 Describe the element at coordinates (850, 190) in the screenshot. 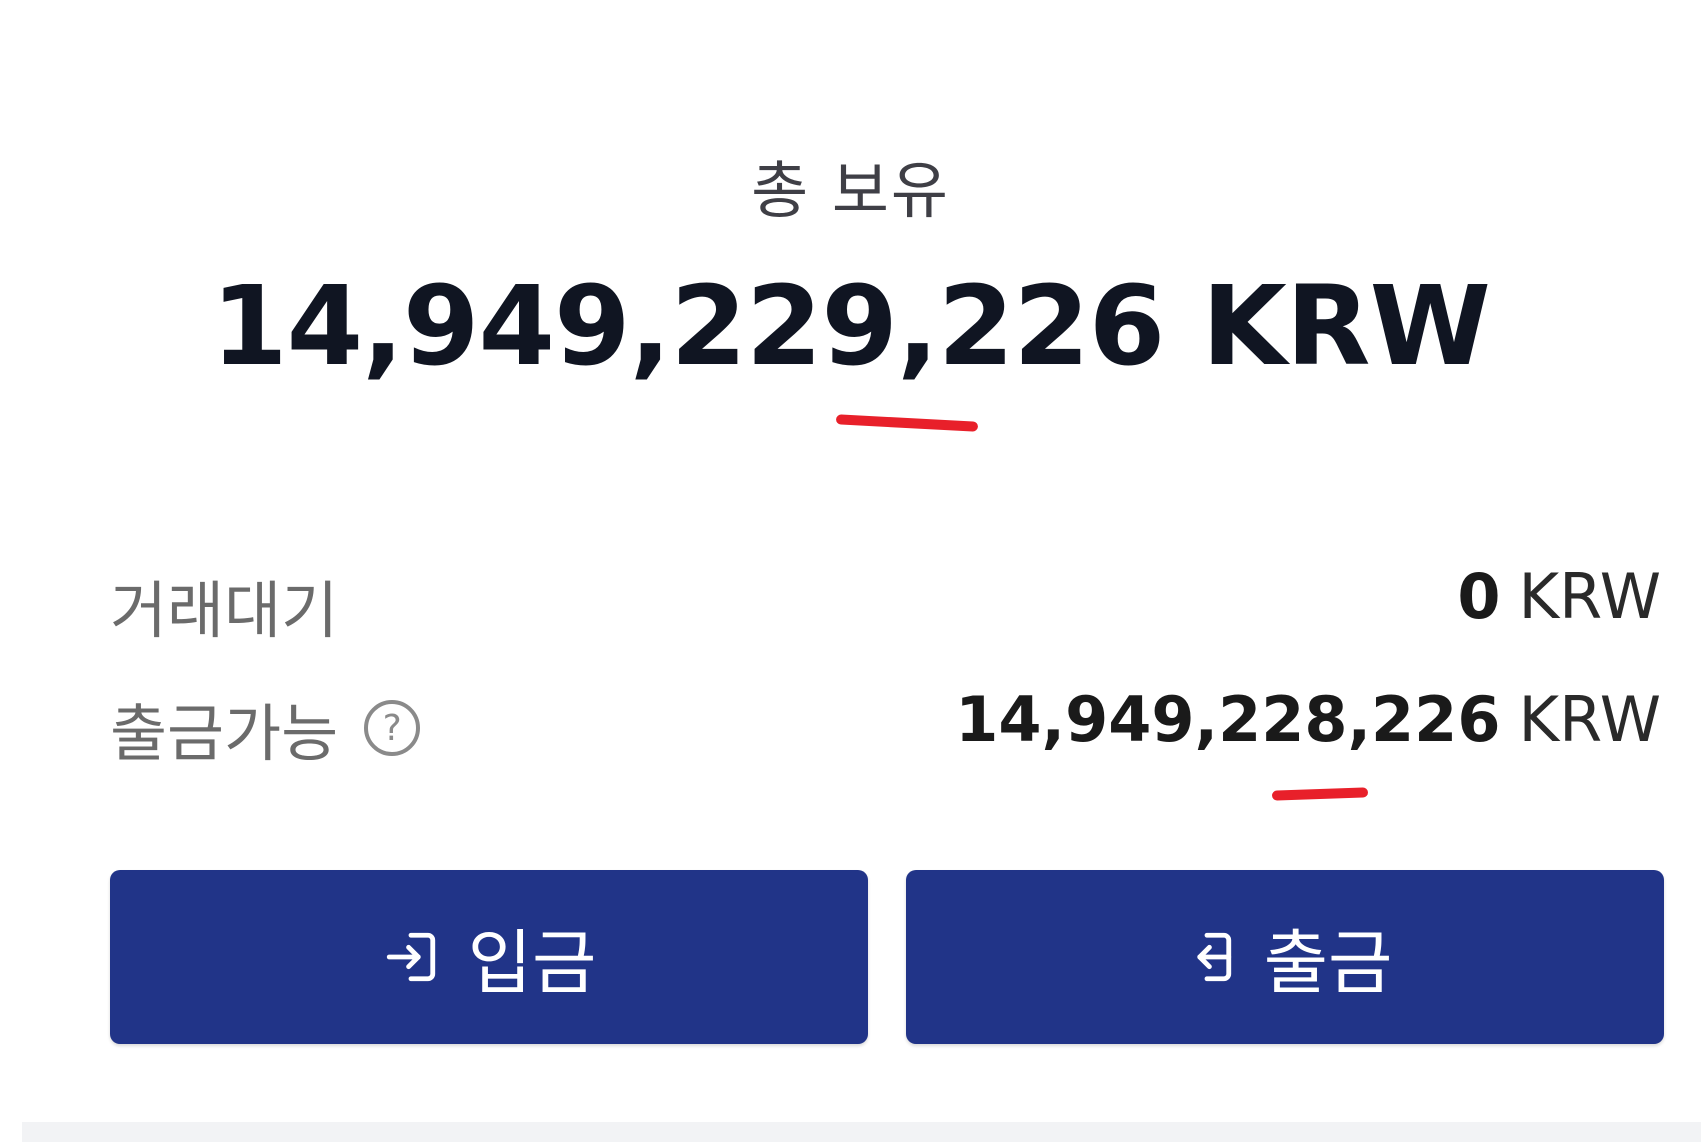

I see `total-holdings-label: 총 보유` at that location.